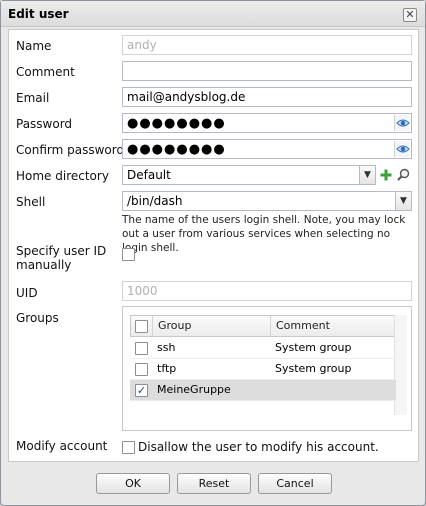 The height and width of the screenshot is (506, 426). I want to click on select-all-cell, so click(142, 326).